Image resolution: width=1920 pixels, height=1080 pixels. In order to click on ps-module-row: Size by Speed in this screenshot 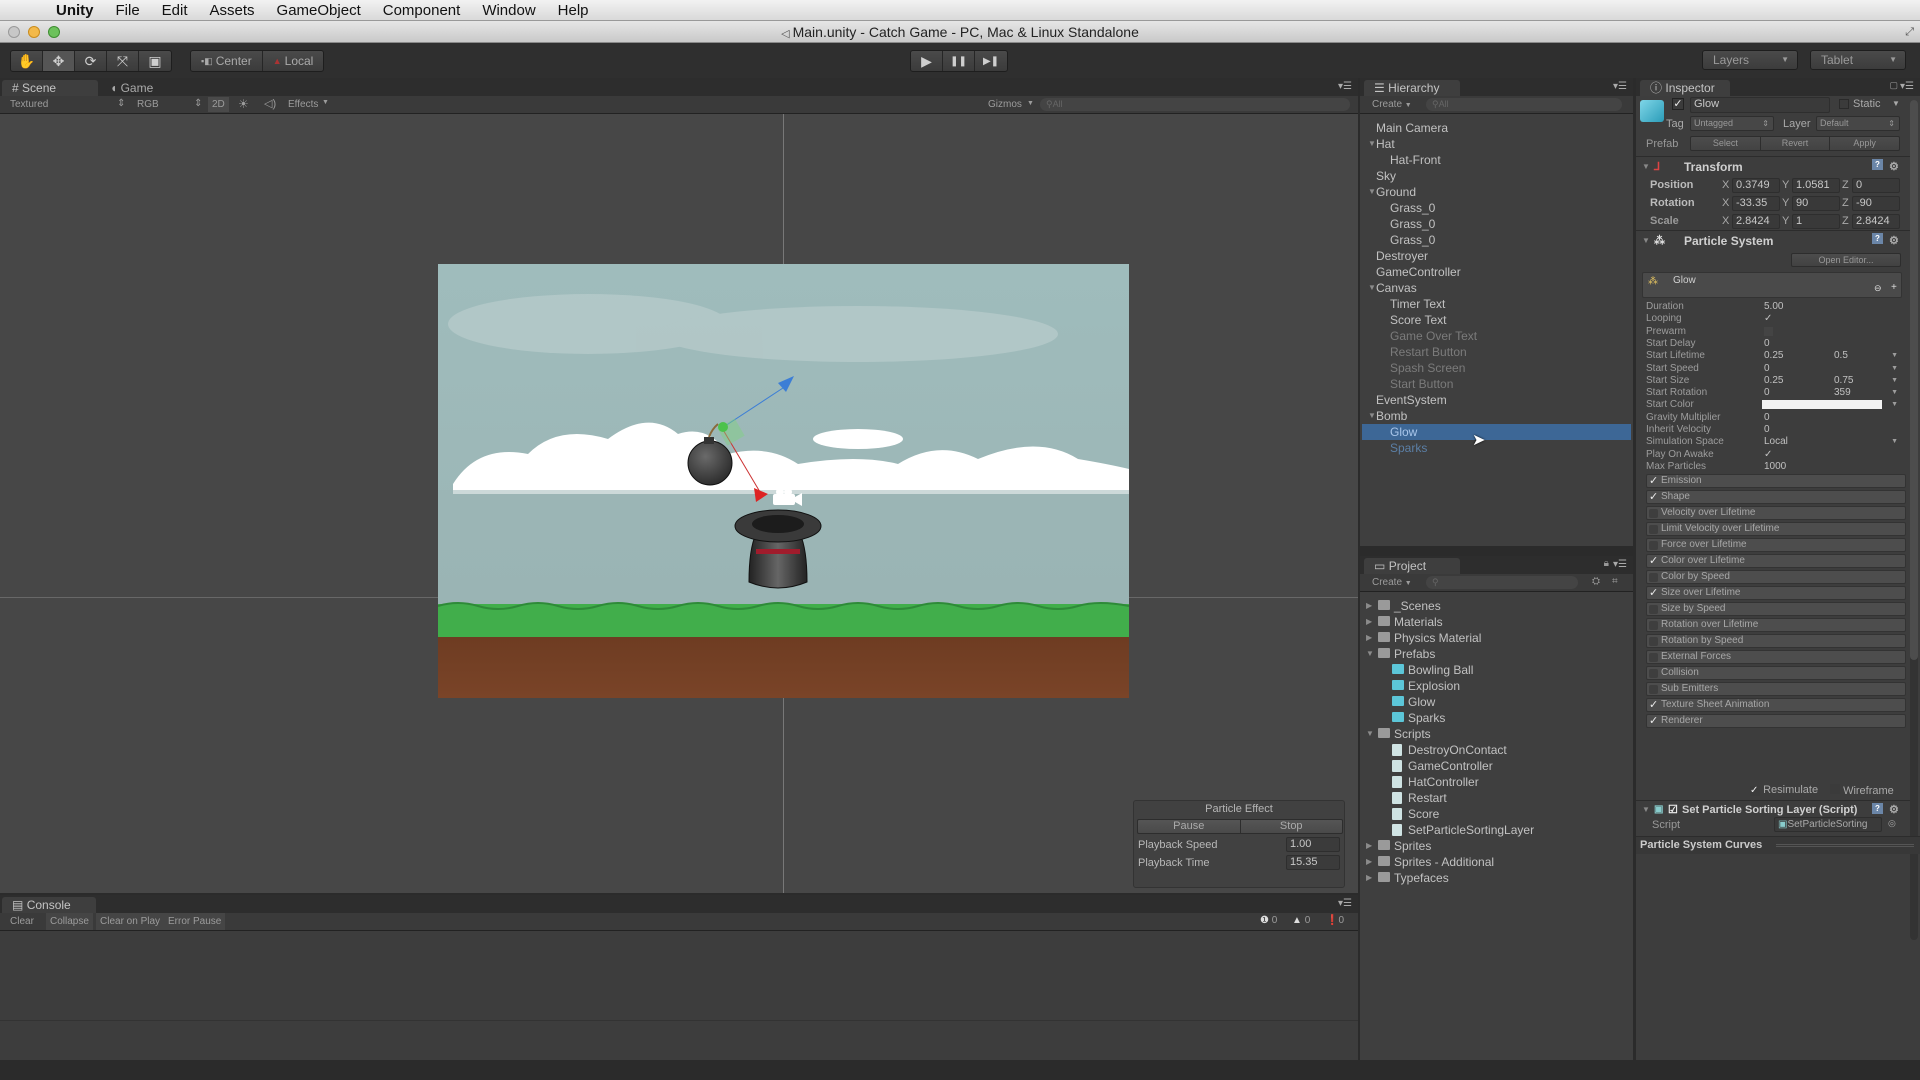, I will do `click(1776, 609)`.